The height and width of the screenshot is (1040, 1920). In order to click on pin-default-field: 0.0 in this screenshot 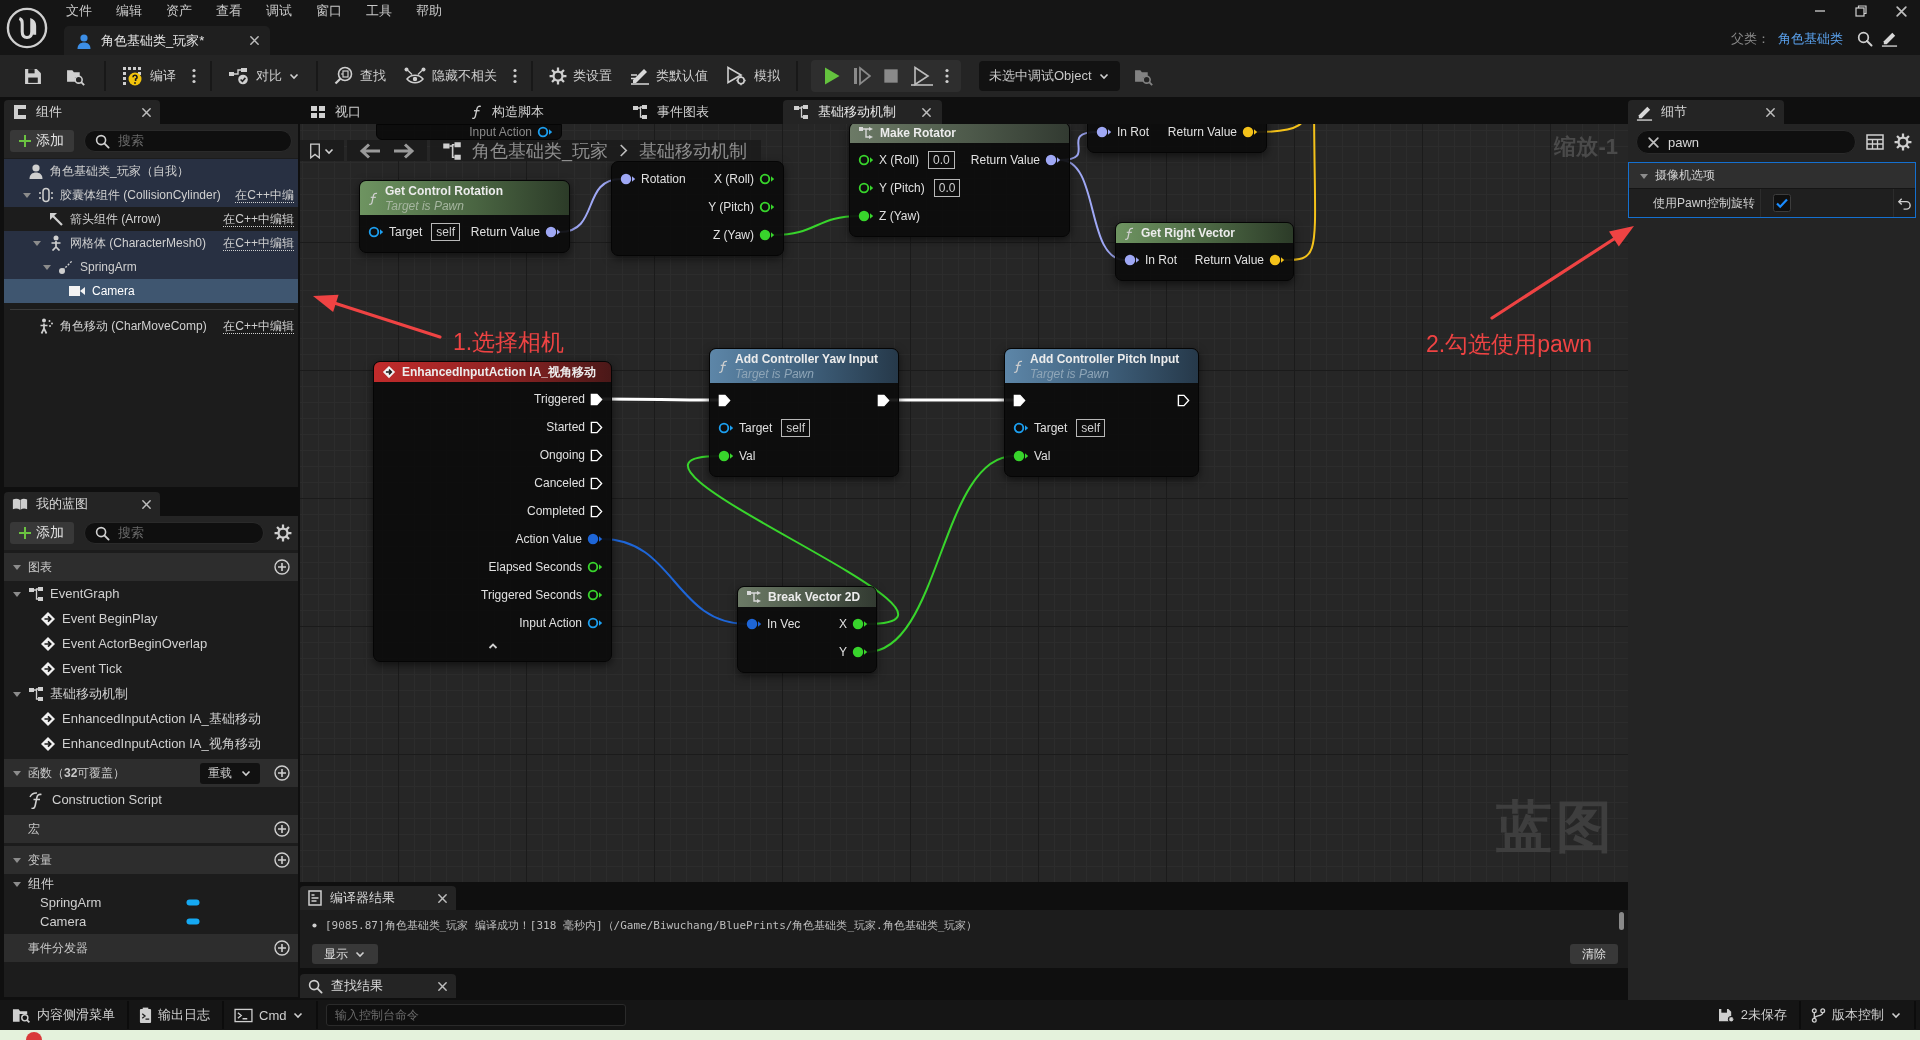, I will do `click(947, 188)`.